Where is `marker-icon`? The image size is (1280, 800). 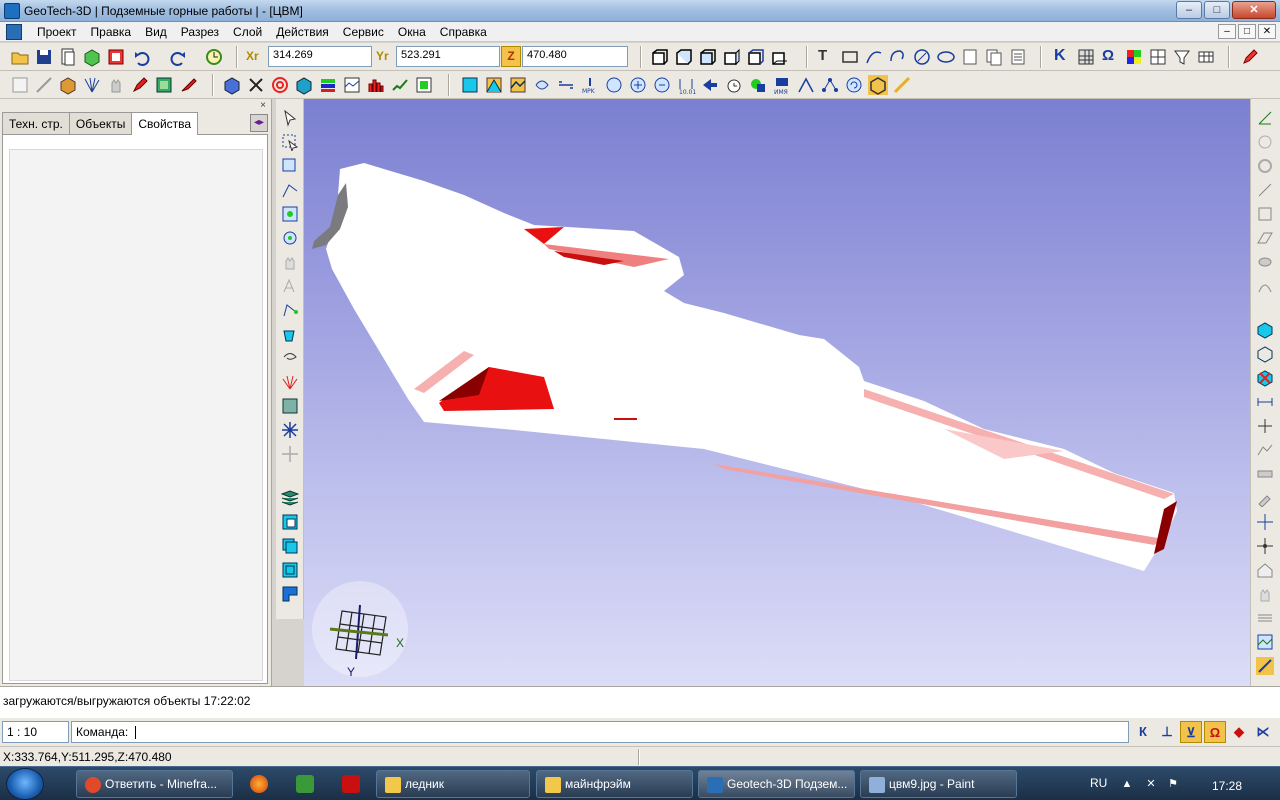
marker-icon is located at coordinates (140, 85).